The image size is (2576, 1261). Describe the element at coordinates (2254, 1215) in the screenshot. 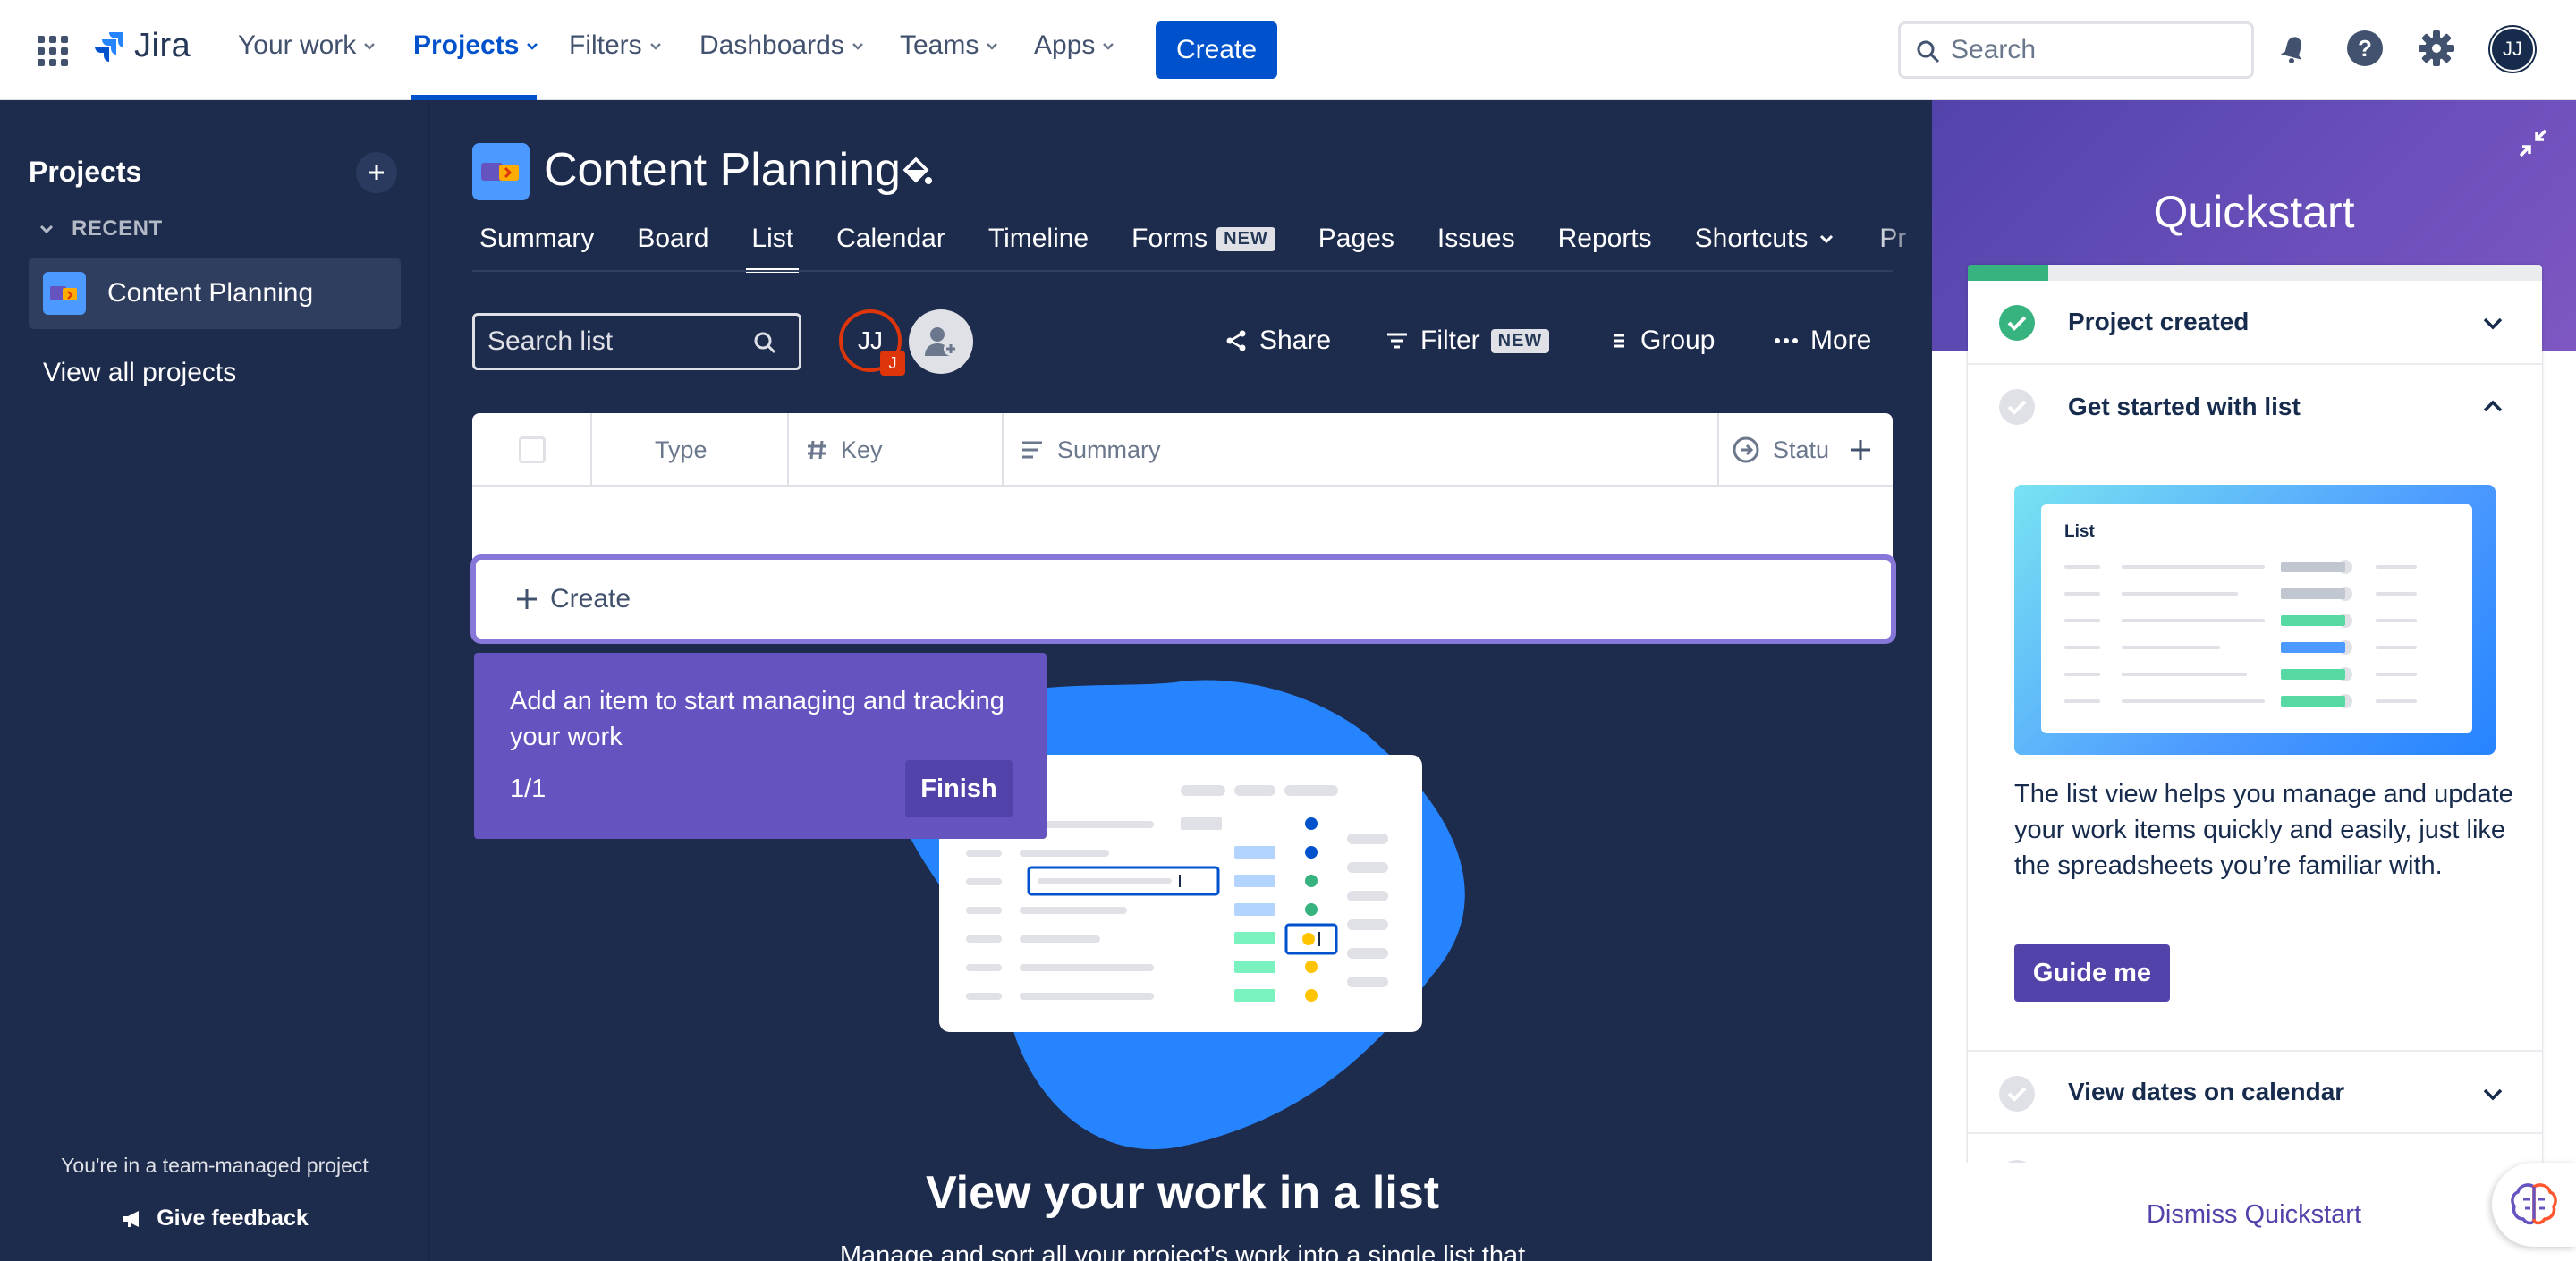

I see `dismiss-quickstart-link: Dismiss Quickstart` at that location.